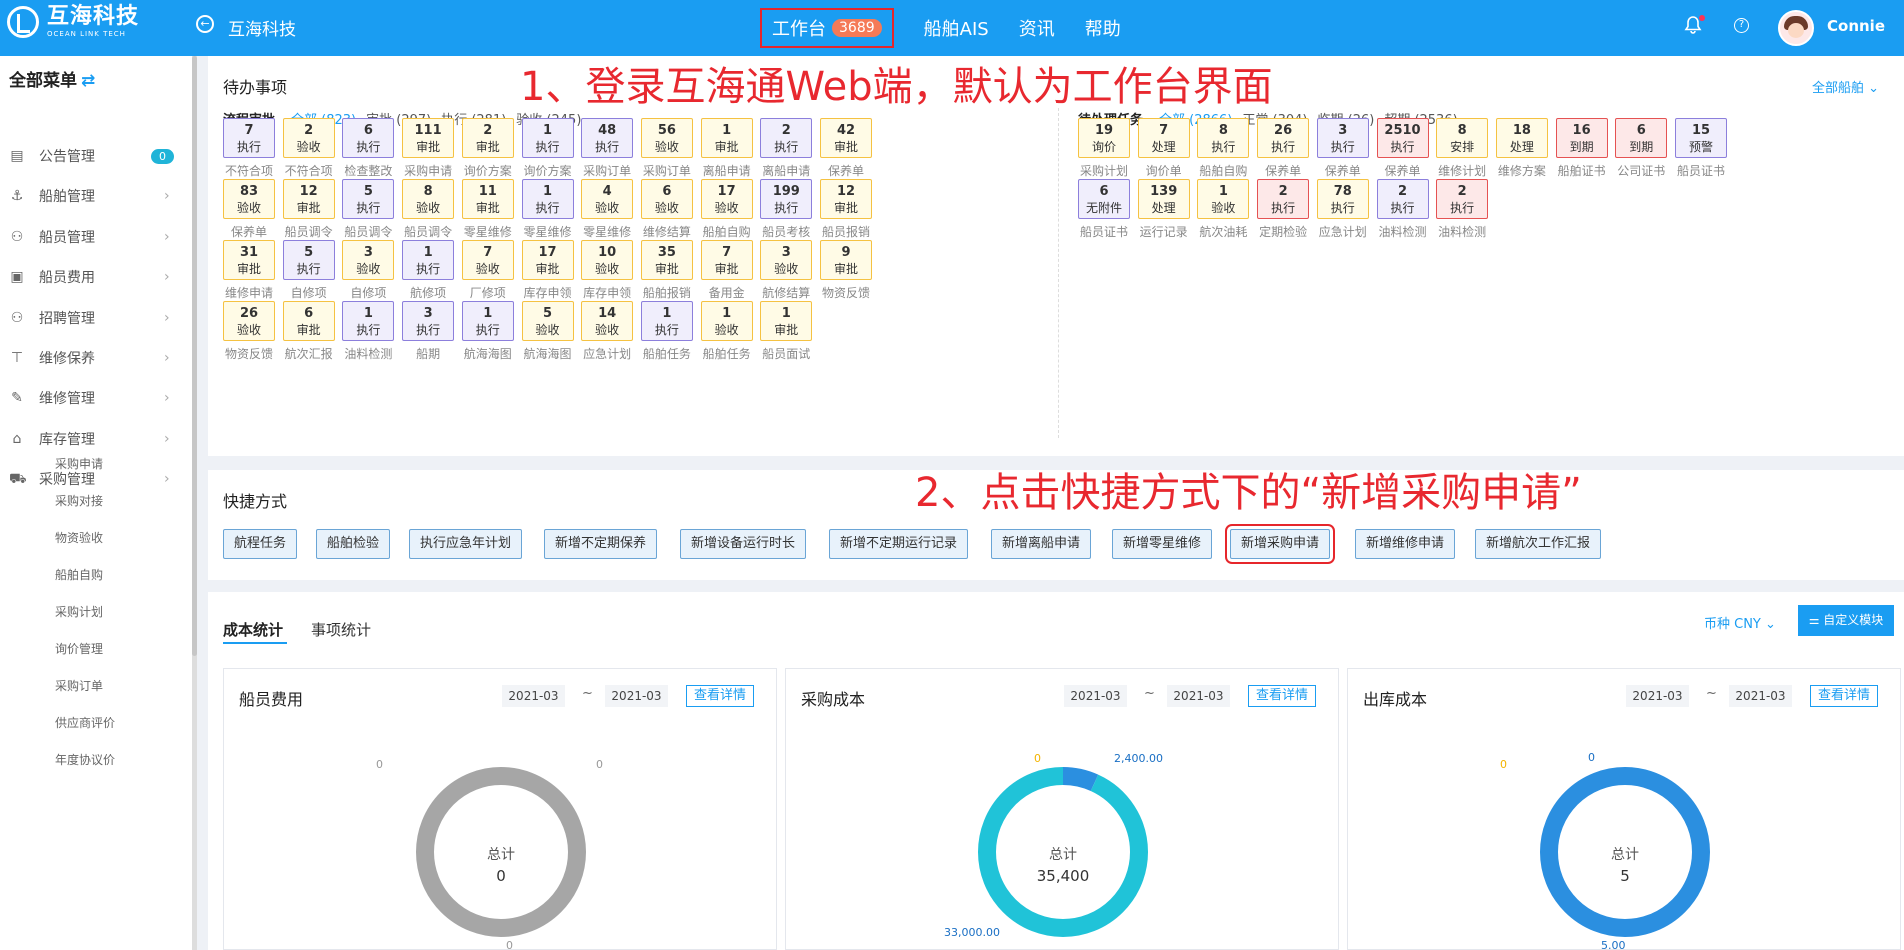 This screenshot has height=950, width=1904. I want to click on shortcut-button: 新增采购申请, so click(1280, 544).